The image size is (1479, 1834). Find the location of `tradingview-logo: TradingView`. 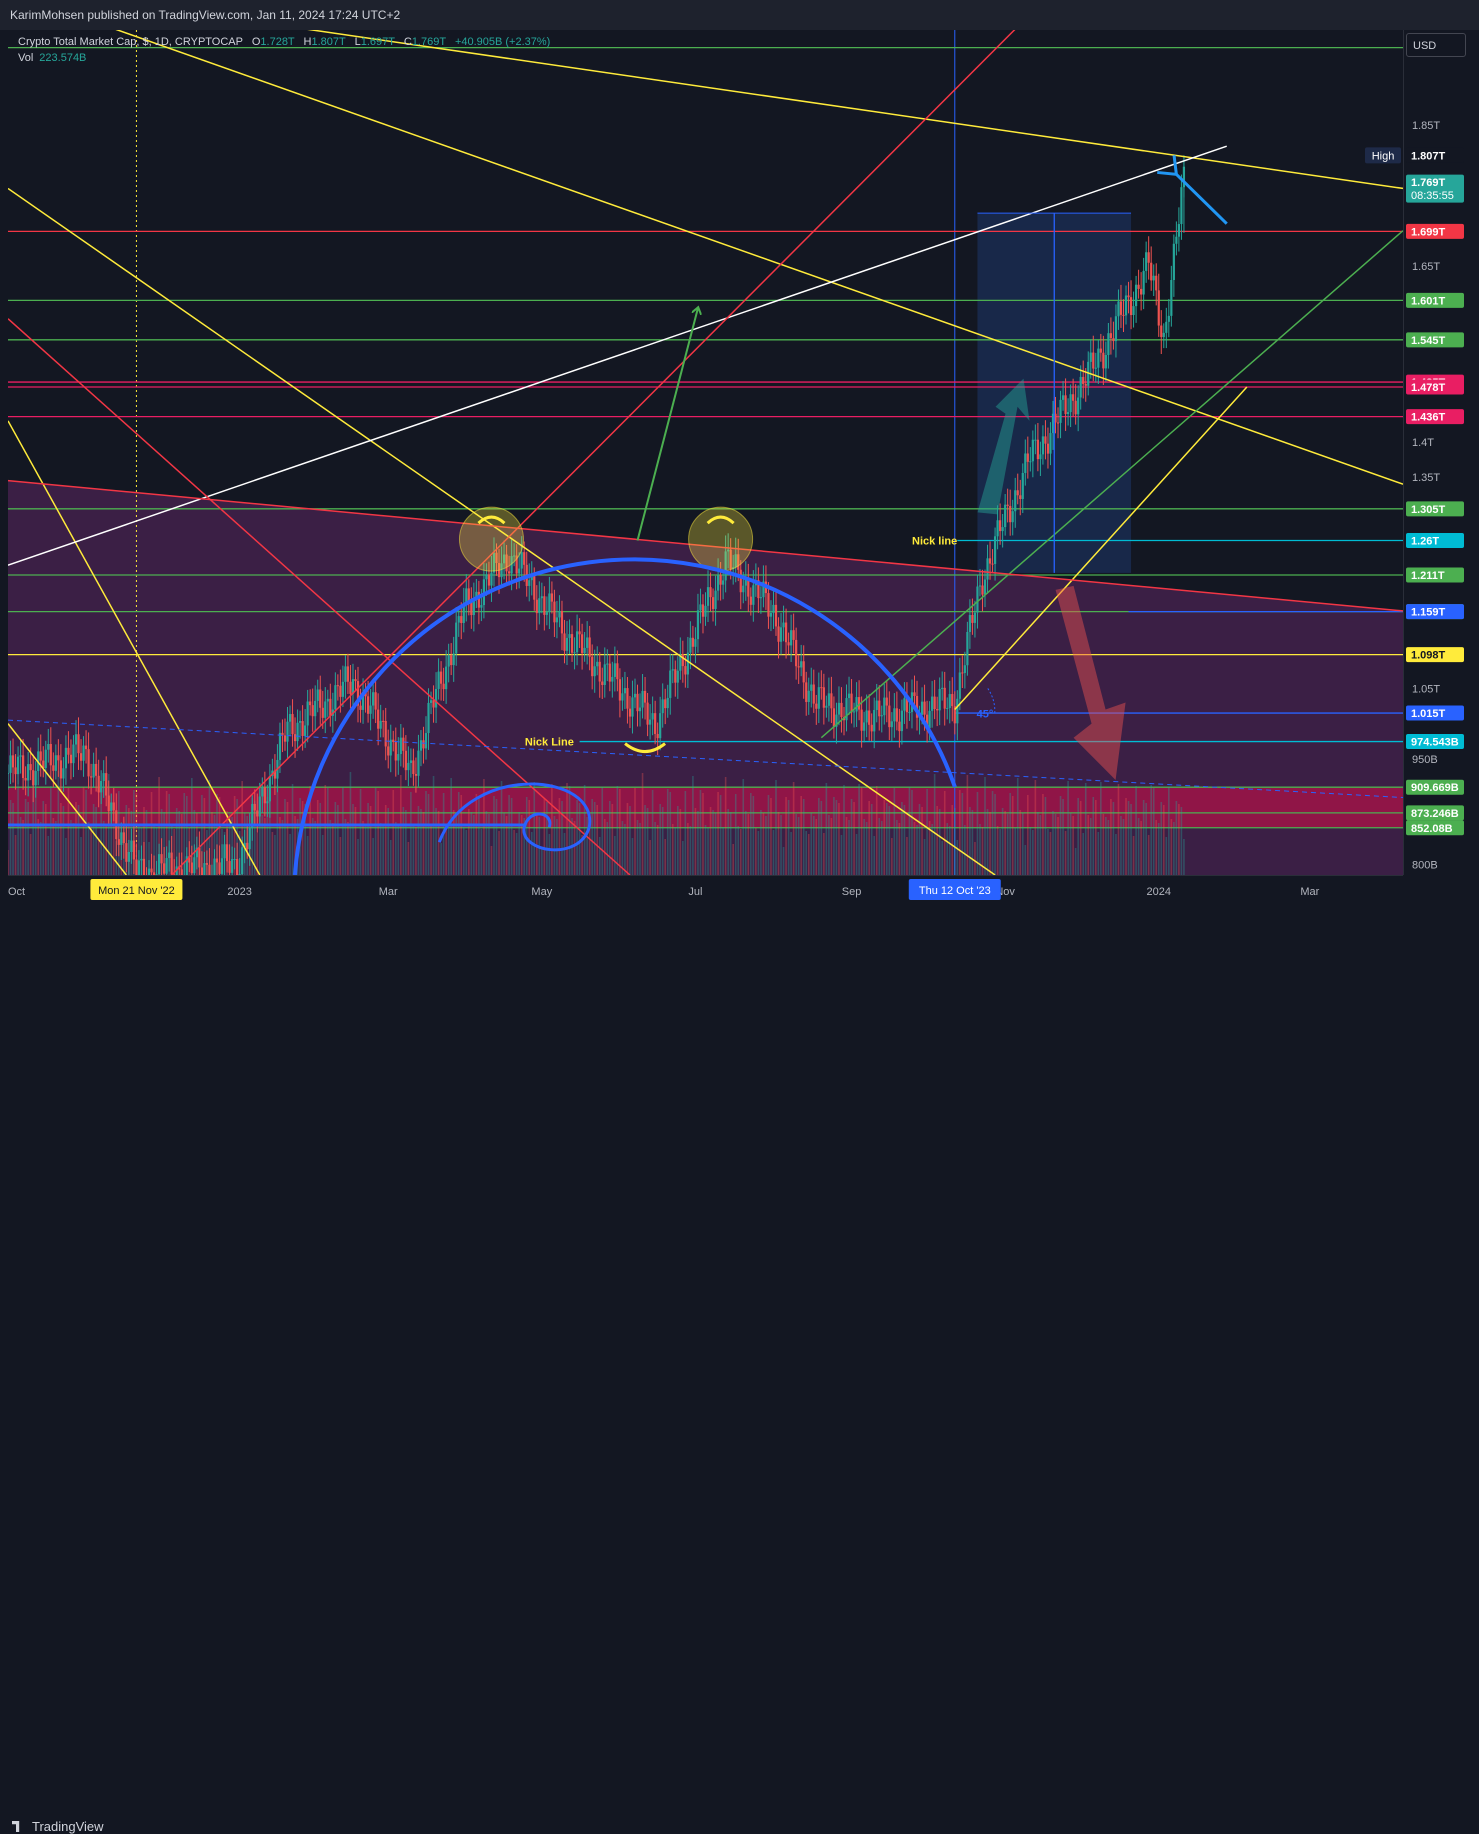

tradingview-logo: TradingView is located at coordinates (58, 1826).